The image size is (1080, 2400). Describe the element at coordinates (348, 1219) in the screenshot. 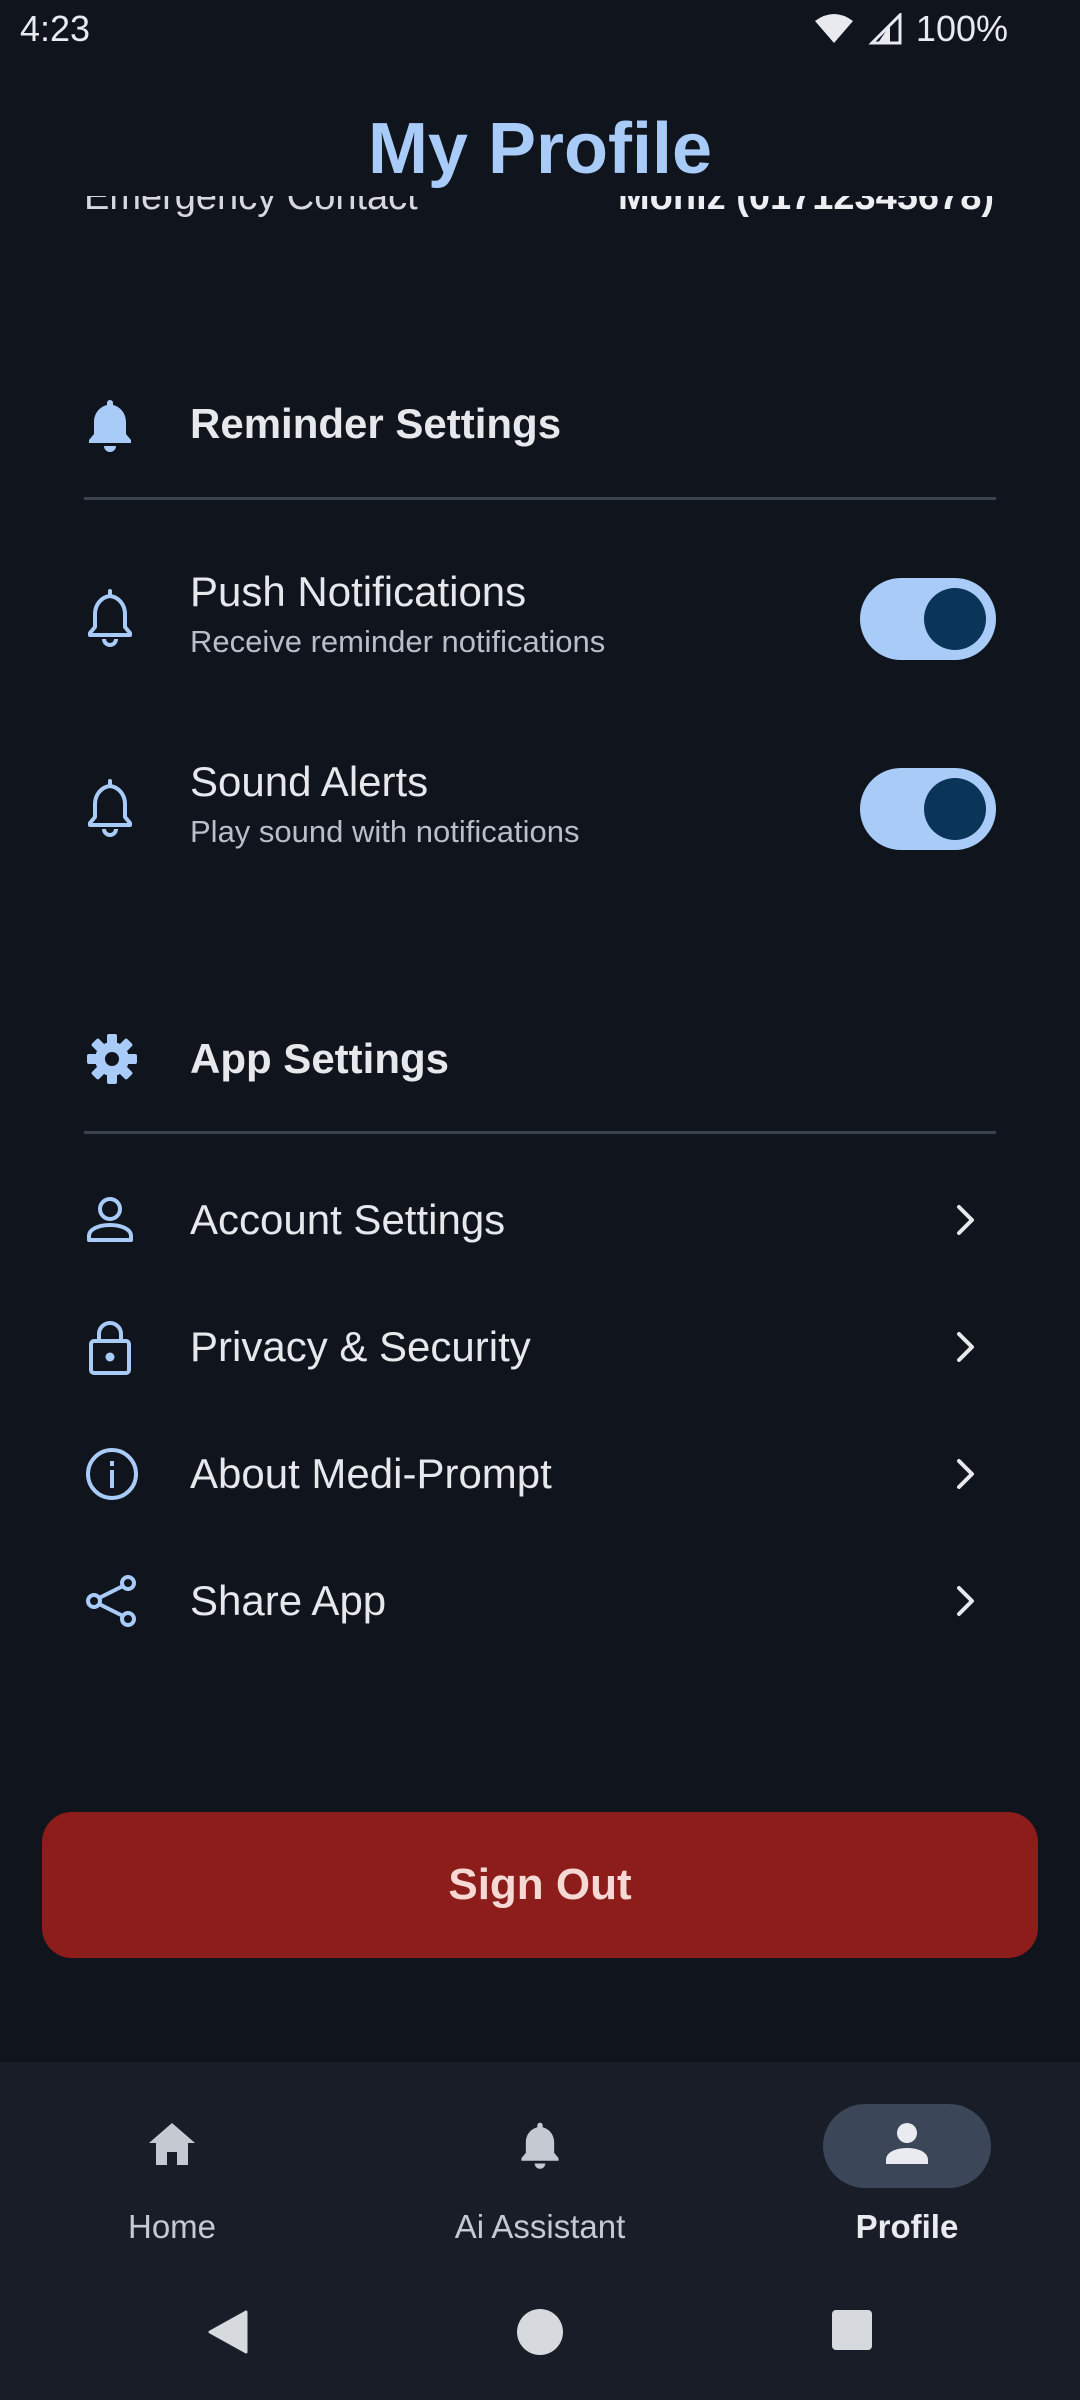

I see `account-settings-label: Account Settings` at that location.